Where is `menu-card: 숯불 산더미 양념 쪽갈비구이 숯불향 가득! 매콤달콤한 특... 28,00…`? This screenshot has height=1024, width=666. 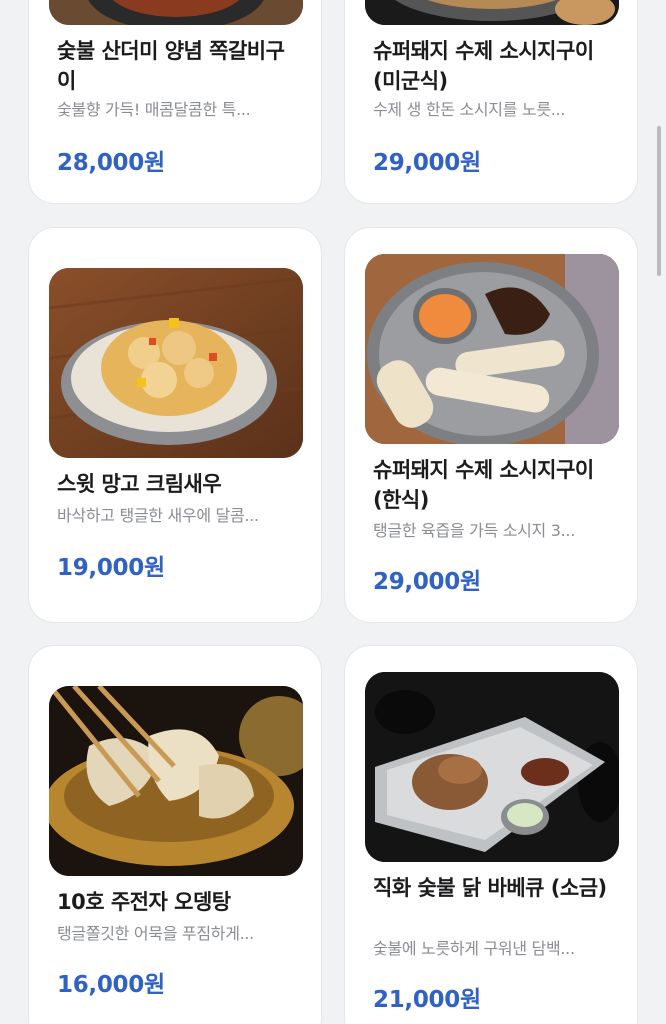
menu-card: 숯불 산더미 양념 쪽갈비구이 숯불향 가득! 매콤달콤한 특... 28,00… is located at coordinates (175, 102).